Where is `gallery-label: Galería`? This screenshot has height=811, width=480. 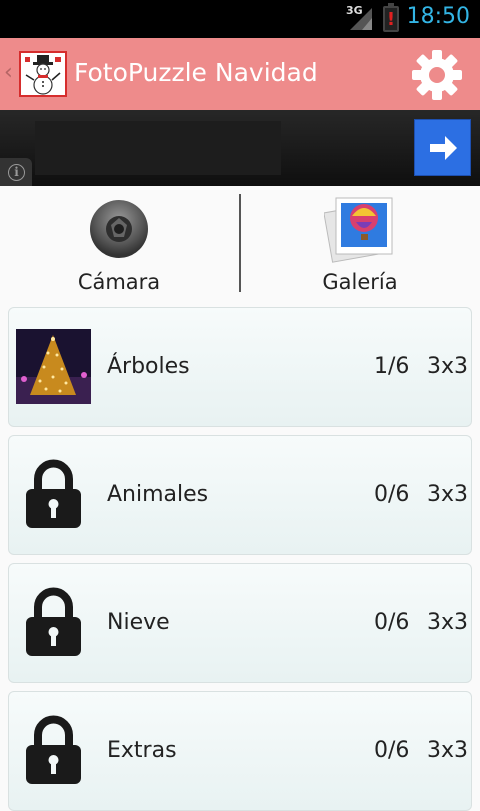 gallery-label: Galería is located at coordinates (360, 282).